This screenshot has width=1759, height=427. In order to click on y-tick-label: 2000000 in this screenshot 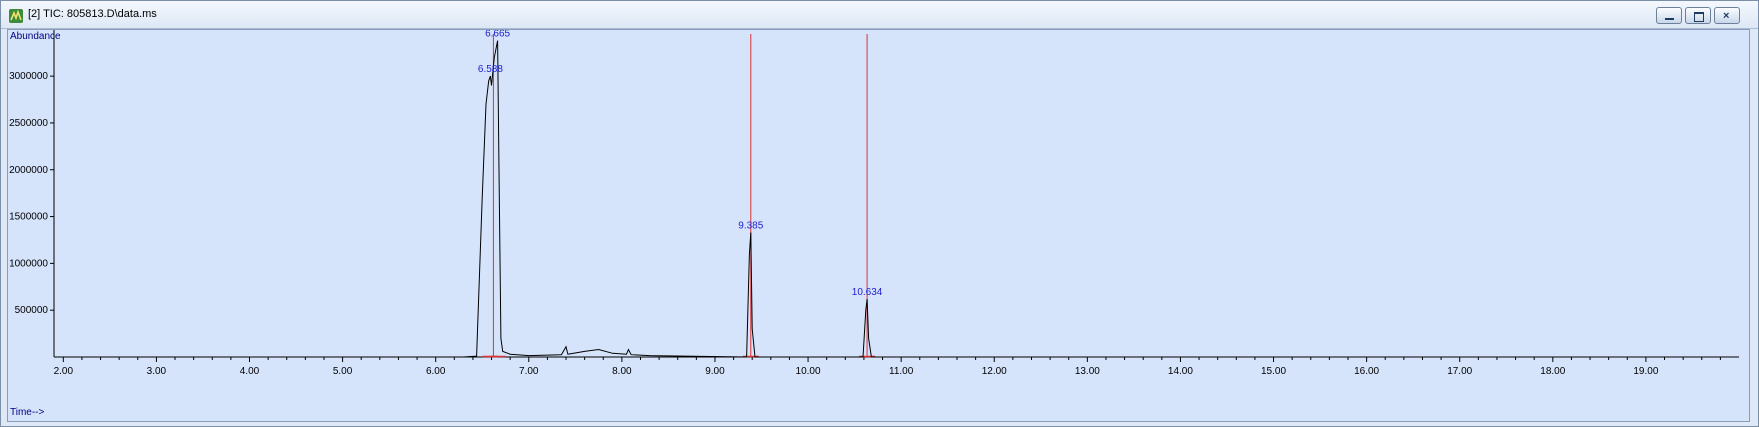, I will do `click(28, 170)`.